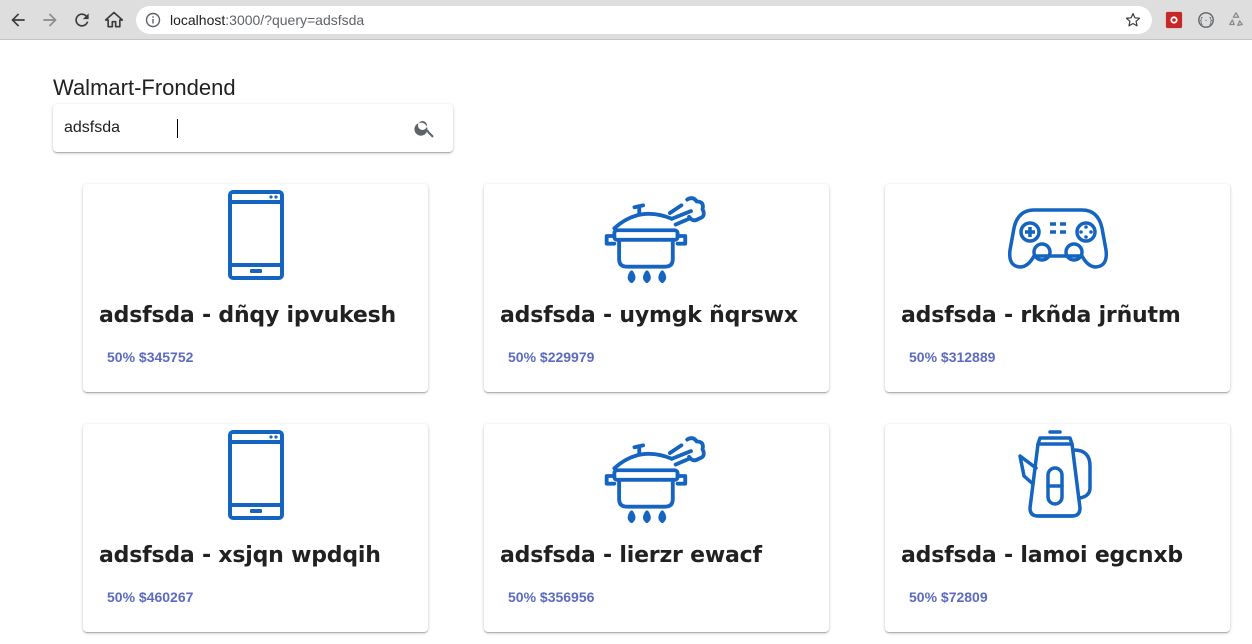 This screenshot has height=644, width=1252. Describe the element at coordinates (631, 555) in the screenshot. I see `product-title: adsfsda - lierzr ewacf` at that location.